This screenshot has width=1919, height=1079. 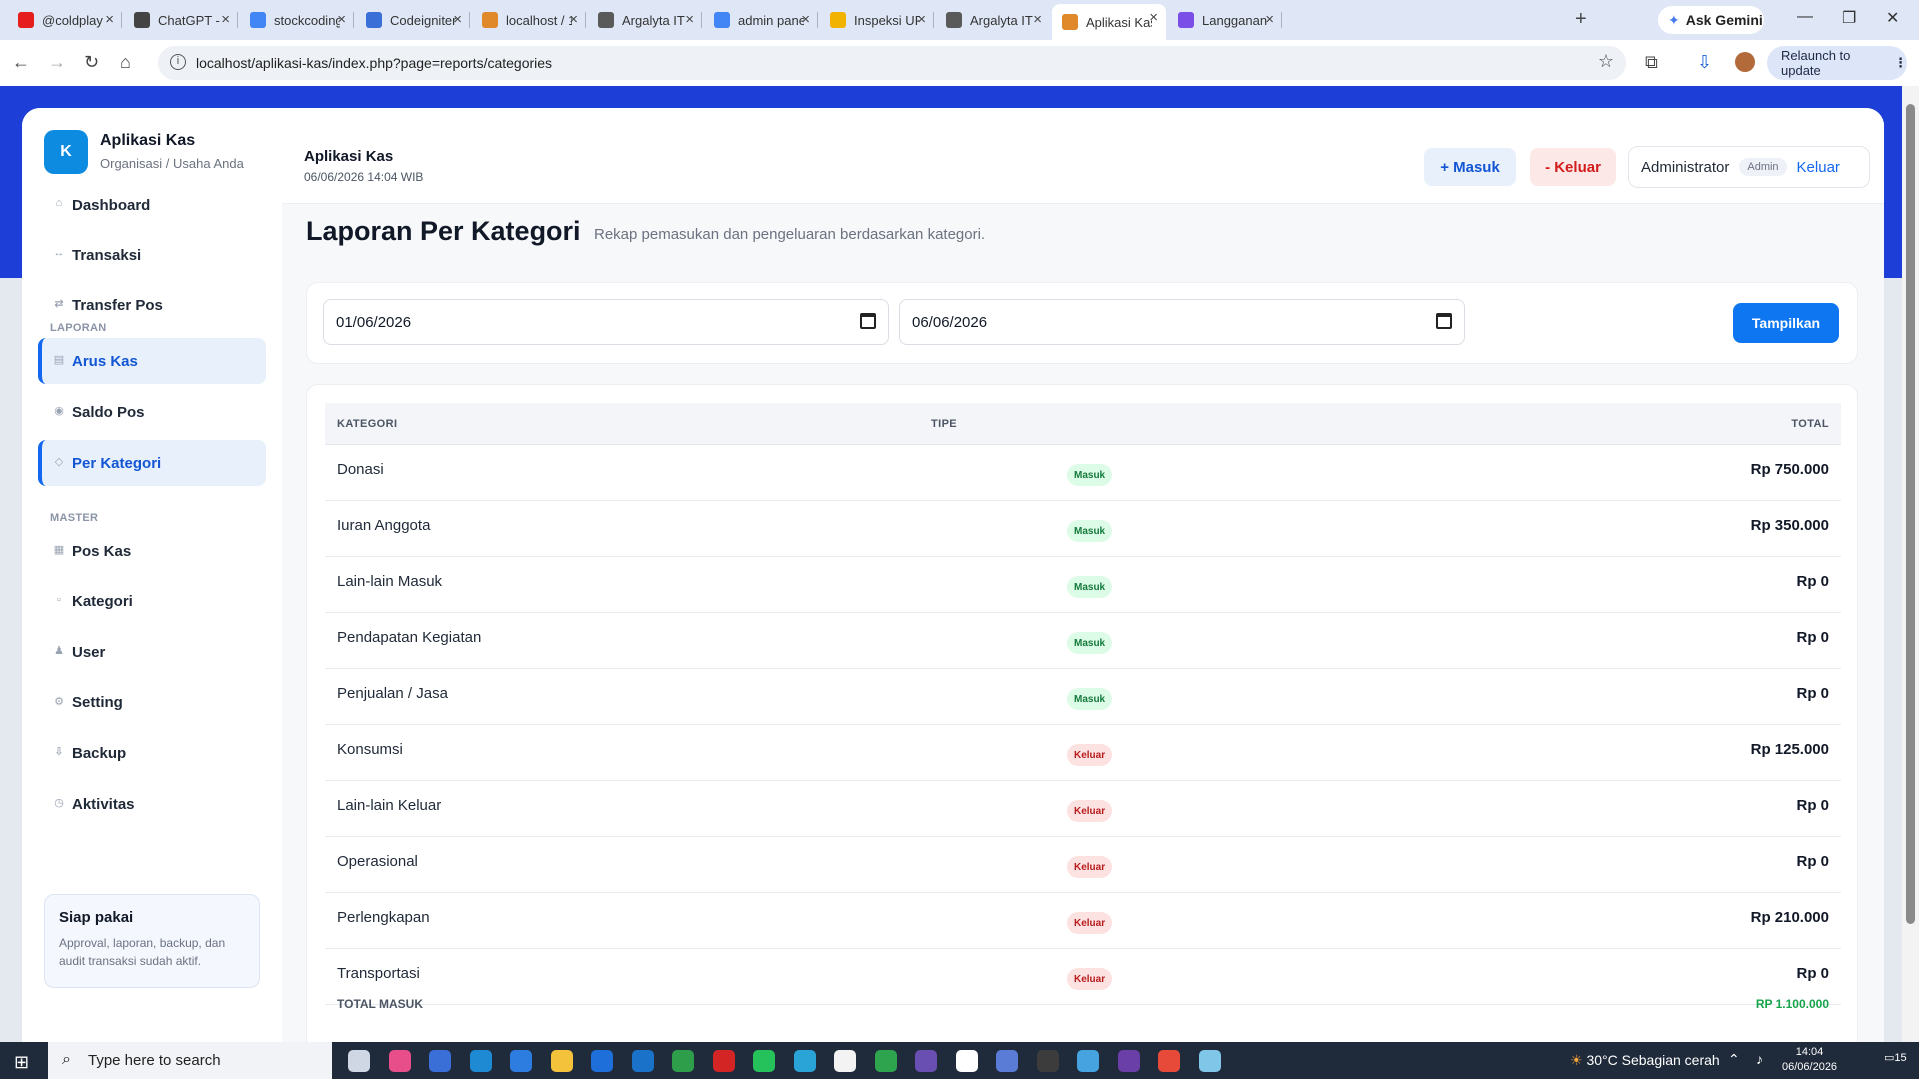 What do you see at coordinates (148, 140) in the screenshot?
I see `app-name: Aplikasi Kas` at bounding box center [148, 140].